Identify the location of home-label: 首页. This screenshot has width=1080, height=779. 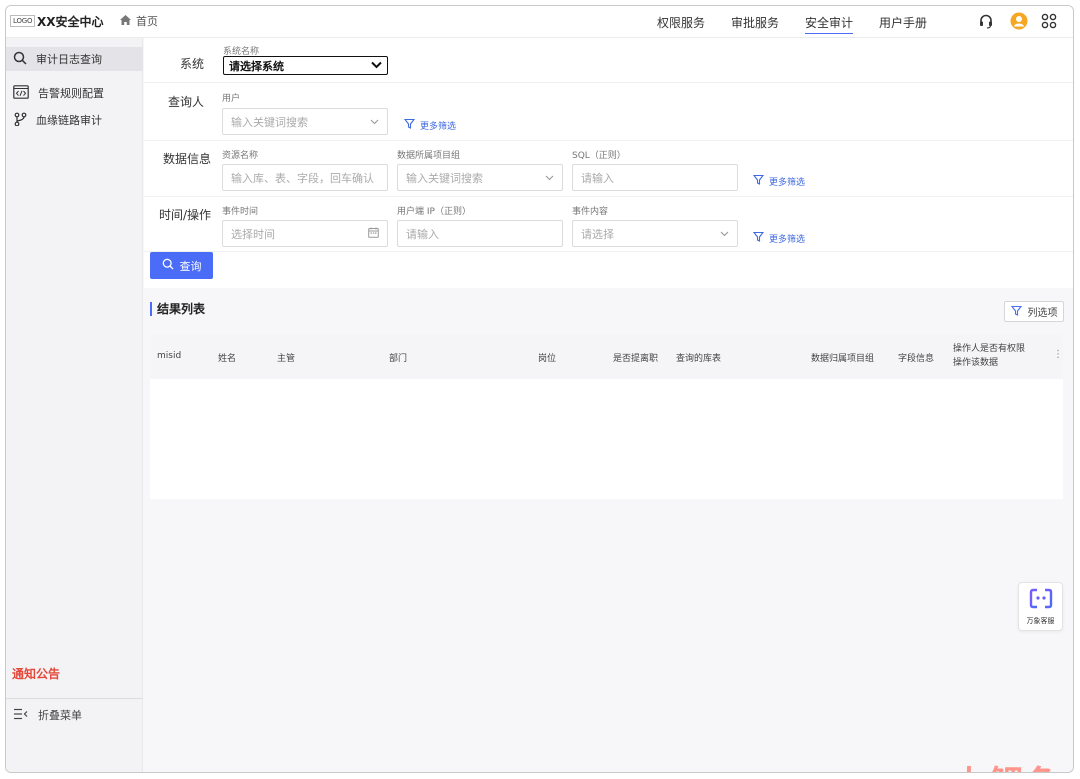
(147, 21).